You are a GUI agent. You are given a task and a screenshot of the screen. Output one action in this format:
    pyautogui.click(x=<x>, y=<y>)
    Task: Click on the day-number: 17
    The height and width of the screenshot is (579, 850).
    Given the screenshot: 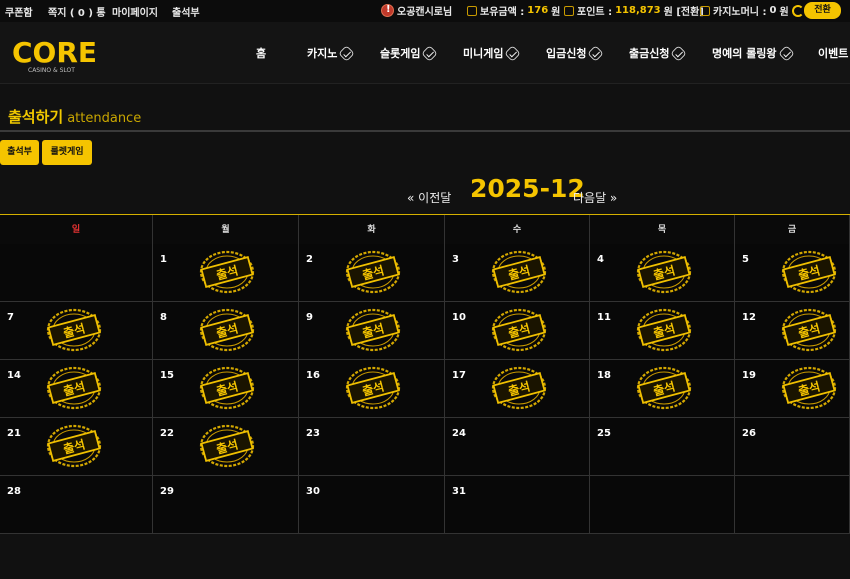 What is the action you would take?
    pyautogui.click(x=459, y=375)
    